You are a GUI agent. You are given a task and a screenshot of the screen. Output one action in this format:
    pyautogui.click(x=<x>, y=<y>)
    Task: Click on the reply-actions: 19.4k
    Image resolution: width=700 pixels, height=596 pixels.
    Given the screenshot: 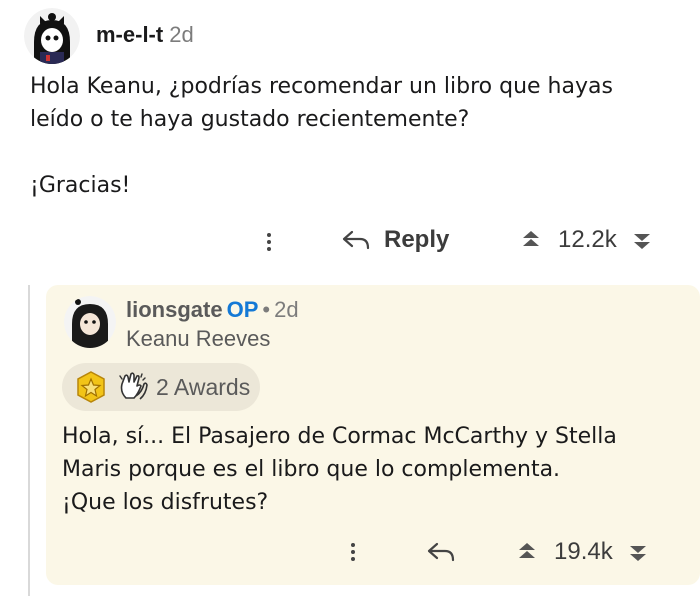 What is the action you would take?
    pyautogui.click(x=350, y=554)
    